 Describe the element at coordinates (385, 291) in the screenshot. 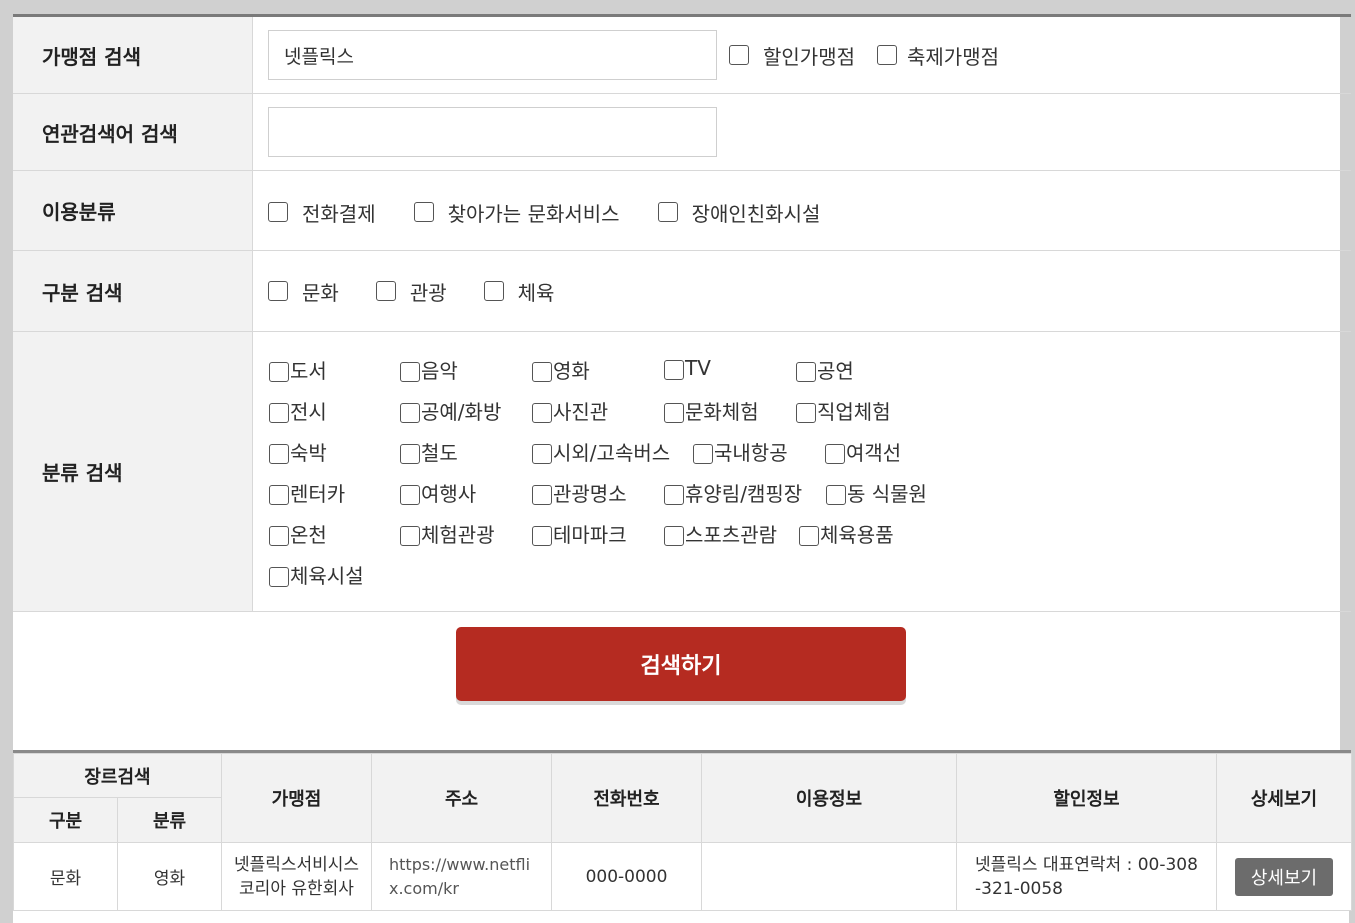

I see `tourism-checkbox` at that location.